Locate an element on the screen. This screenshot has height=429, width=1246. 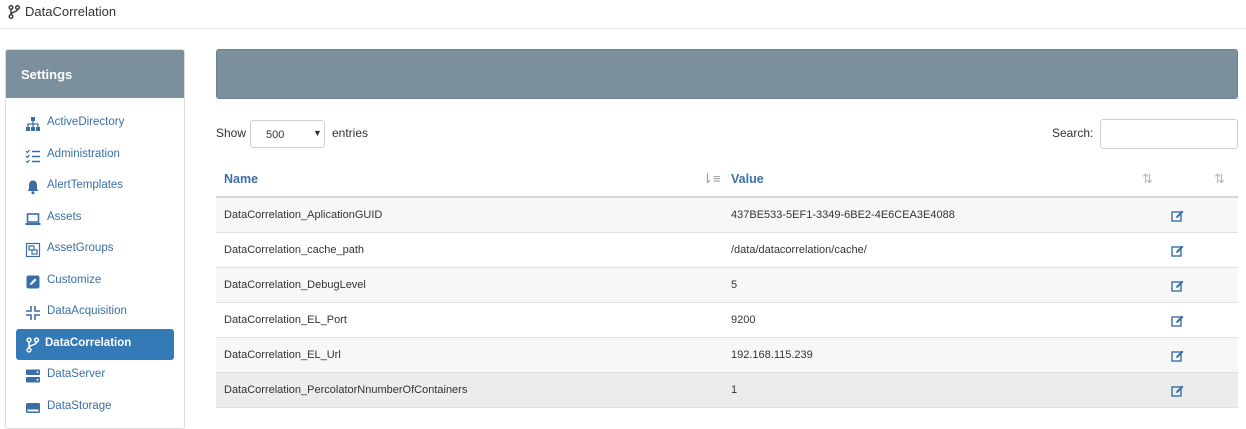
sidebar-item-datastorage: DataStorage is located at coordinates (95, 408).